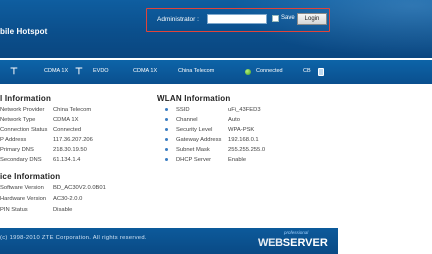  I want to click on wlan-value: Auto, so click(234, 120).